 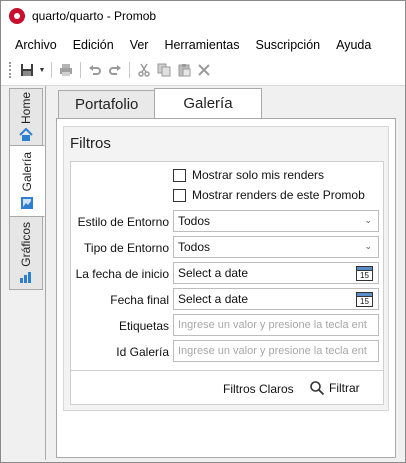 I want to click on toolbar-grip, so click(x=10, y=70).